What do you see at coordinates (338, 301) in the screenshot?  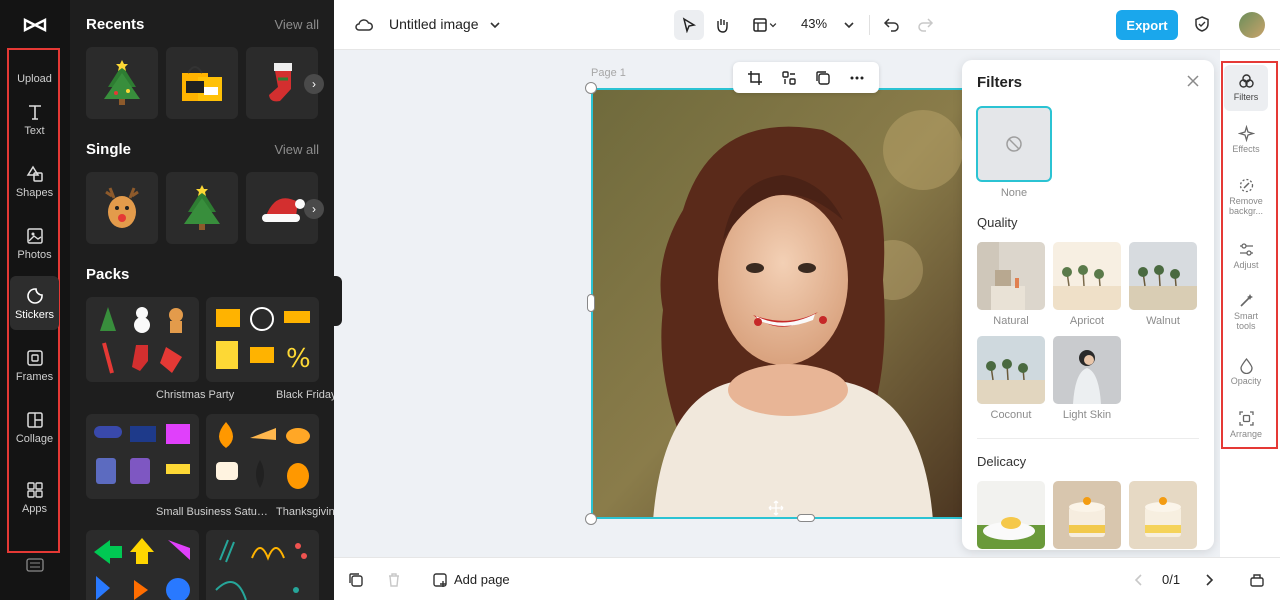 I see `panel-collapse-handle` at bounding box center [338, 301].